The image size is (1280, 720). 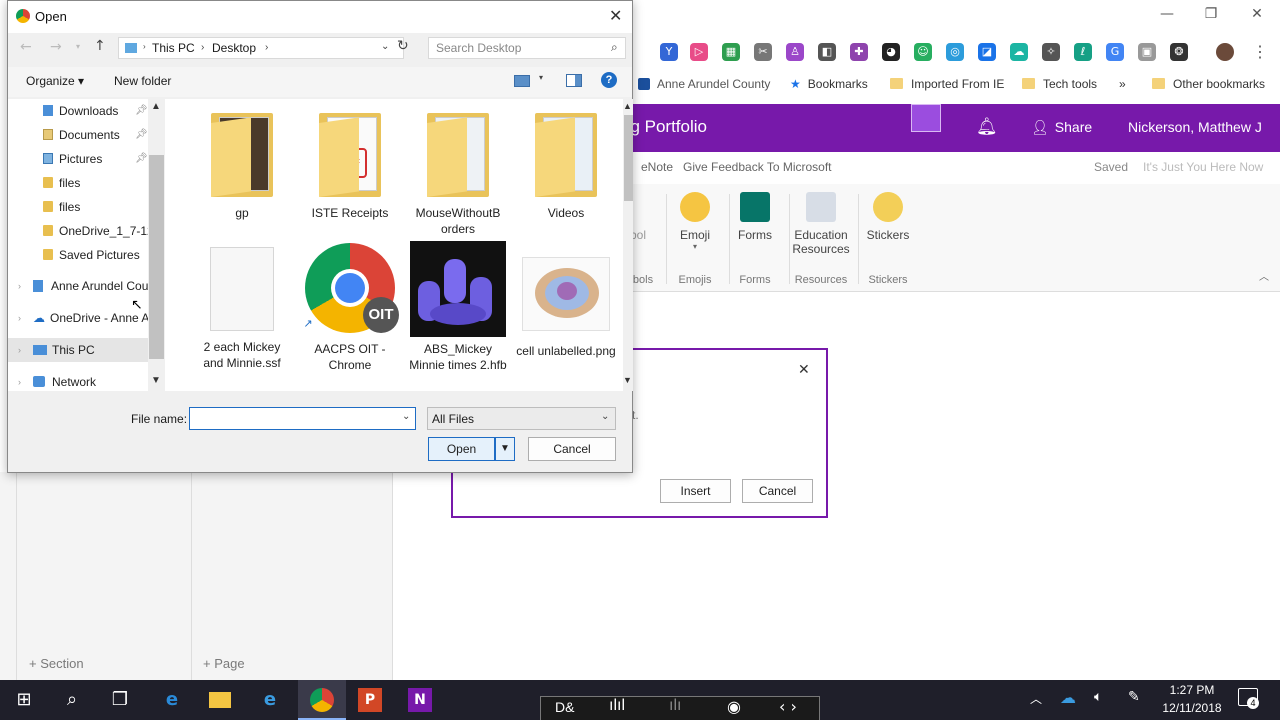 What do you see at coordinates (1192, 690) in the screenshot?
I see `clock-time: 1:27 PM` at bounding box center [1192, 690].